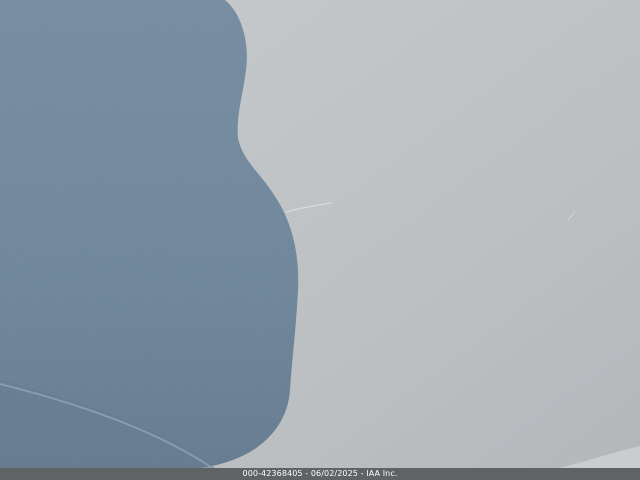 The height and width of the screenshot is (480, 640). I want to click on watermark-footer: 000-42368405 - 06/02/2025 - IAA Inc., so click(320, 474).